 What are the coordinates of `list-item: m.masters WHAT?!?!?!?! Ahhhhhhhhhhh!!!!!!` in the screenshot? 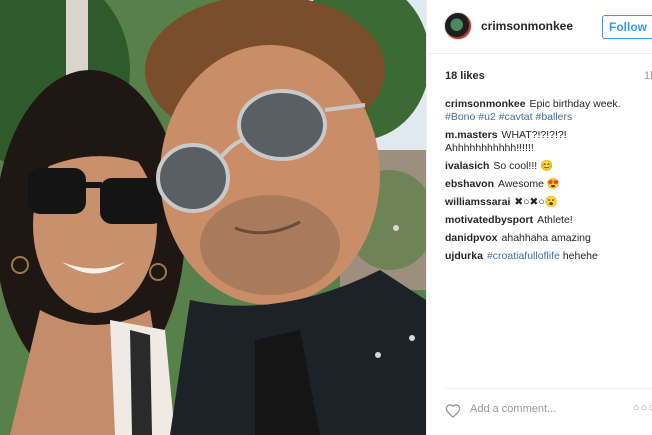 It's located at (545, 142).